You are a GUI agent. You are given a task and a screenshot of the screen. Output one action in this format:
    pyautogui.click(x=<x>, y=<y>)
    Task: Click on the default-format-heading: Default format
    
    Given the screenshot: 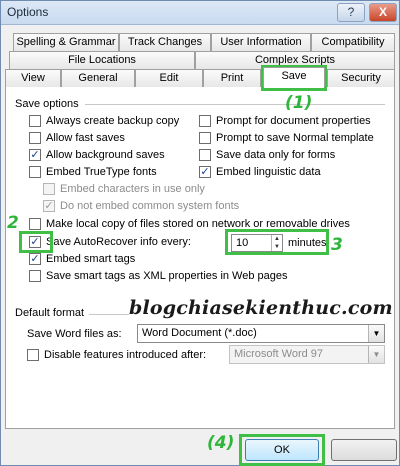 What is the action you would take?
    pyautogui.click(x=50, y=313)
    